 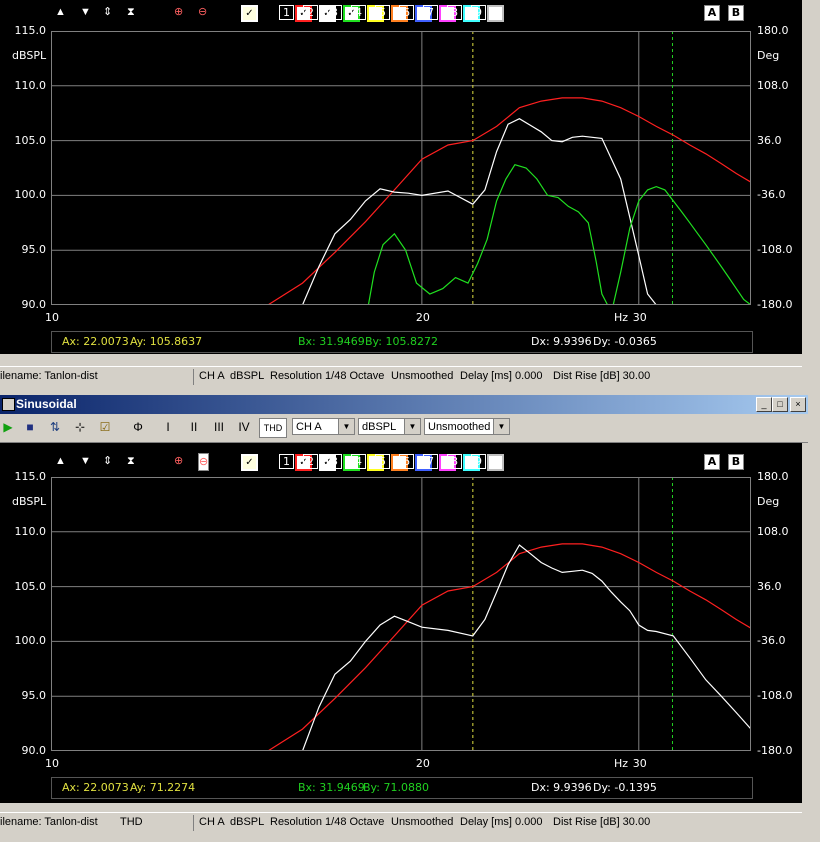 I want to click on cursor-delta-y: Dy: -0.1395, so click(x=625, y=787).